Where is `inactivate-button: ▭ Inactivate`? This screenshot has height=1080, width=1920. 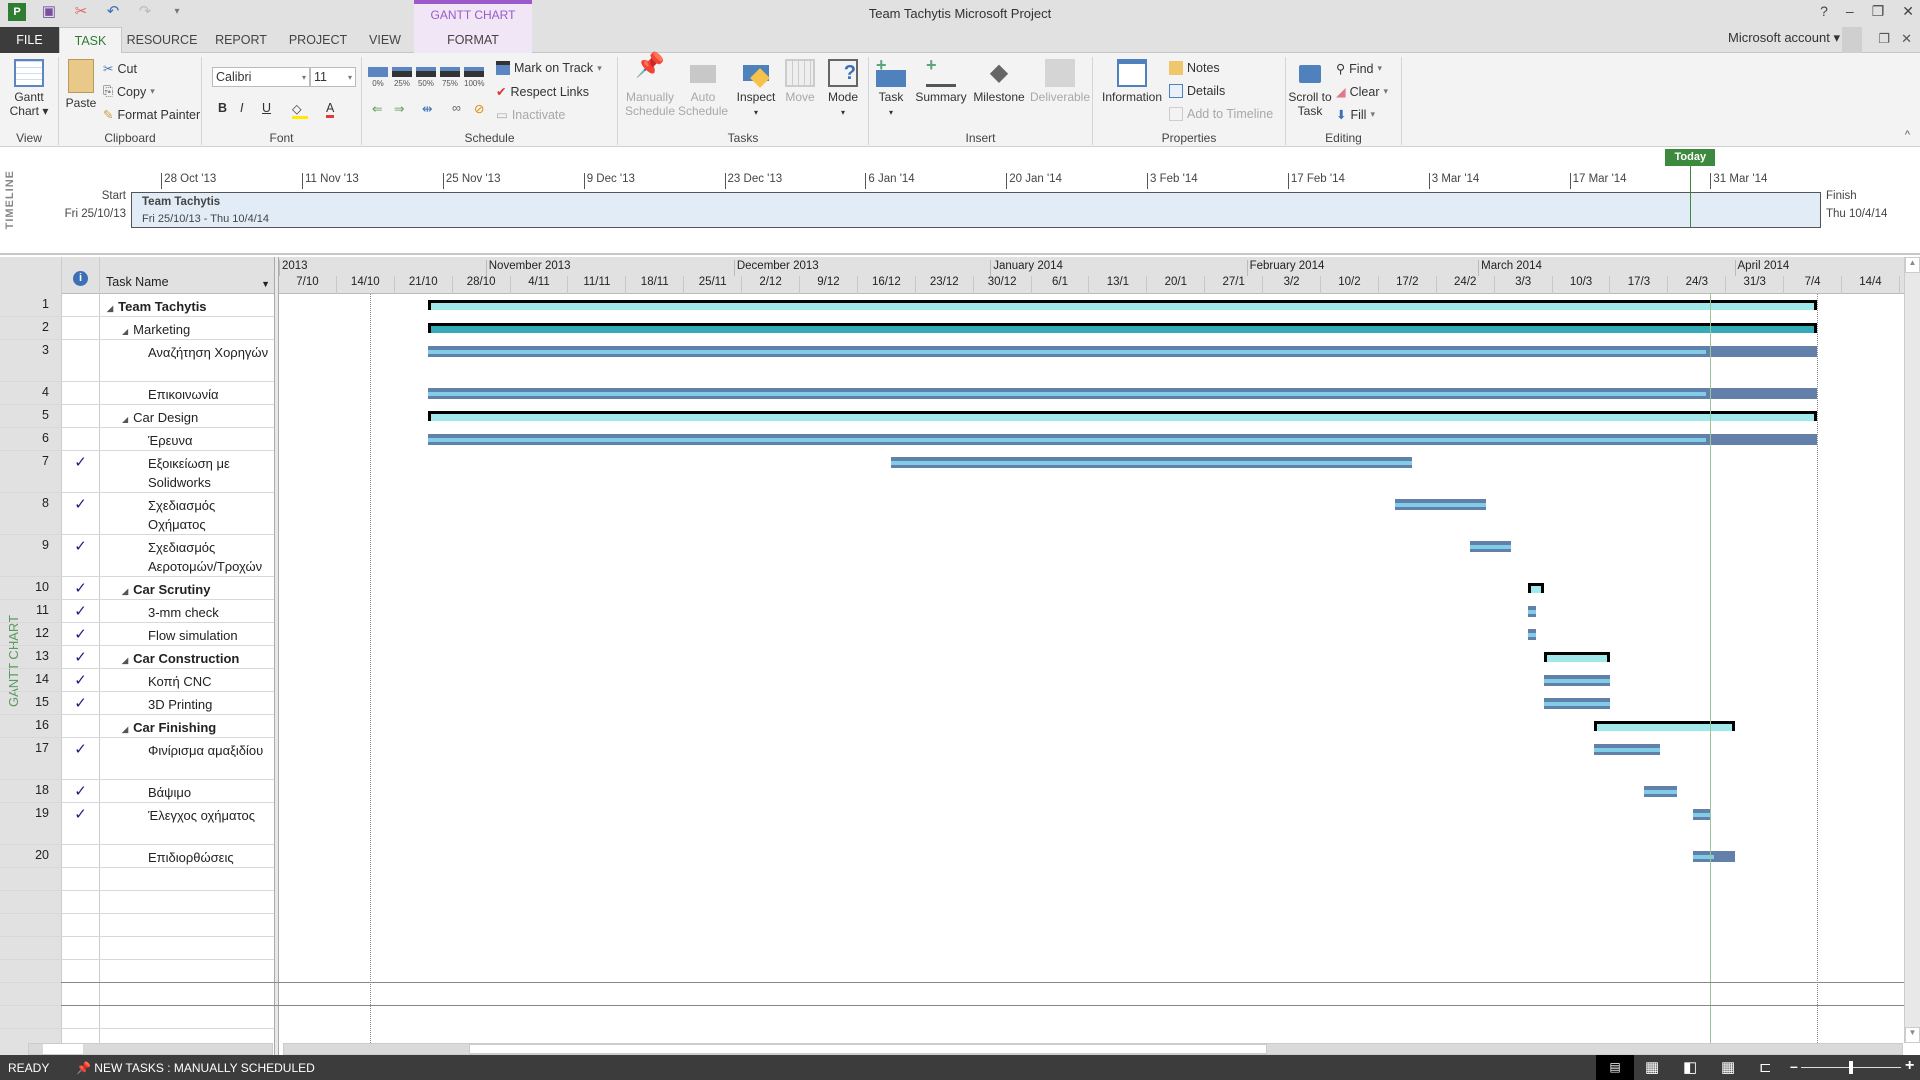
inactivate-button: ▭ Inactivate is located at coordinates (530, 115).